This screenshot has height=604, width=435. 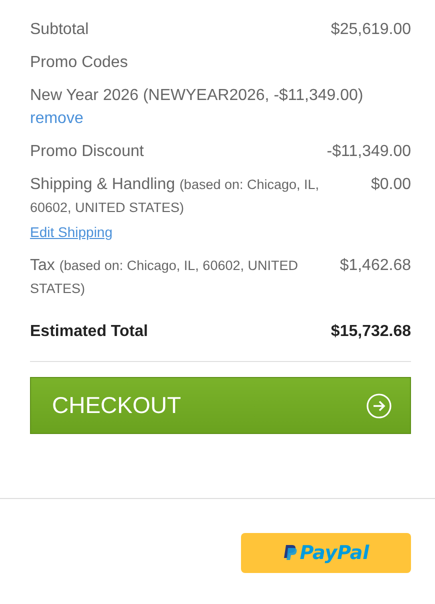 What do you see at coordinates (175, 196) in the screenshot?
I see `summary-label: Shipping & Handling (based on: Chicago, IL, 60602, UNITED STATES)` at bounding box center [175, 196].